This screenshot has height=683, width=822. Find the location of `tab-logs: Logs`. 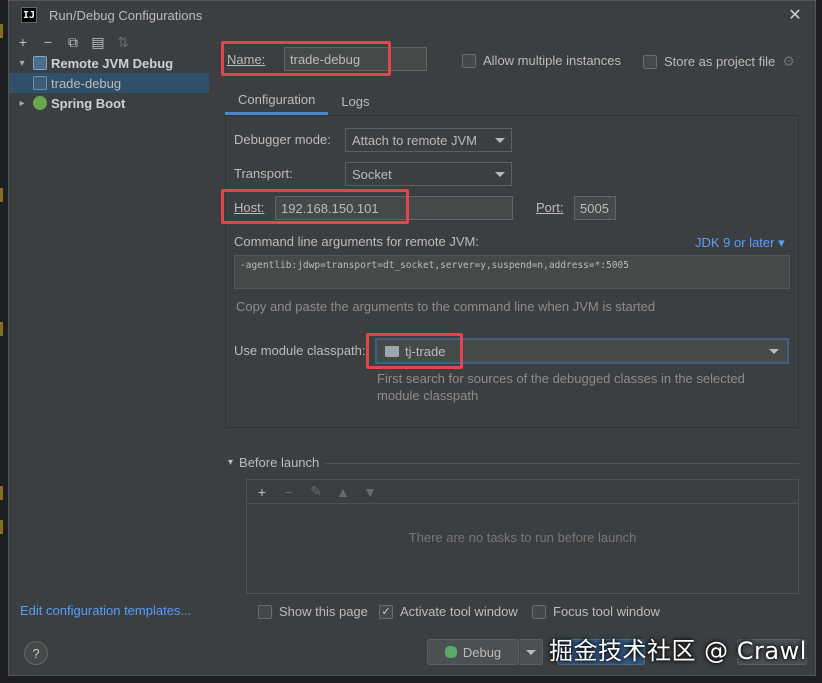

tab-logs: Logs is located at coordinates (355, 101).